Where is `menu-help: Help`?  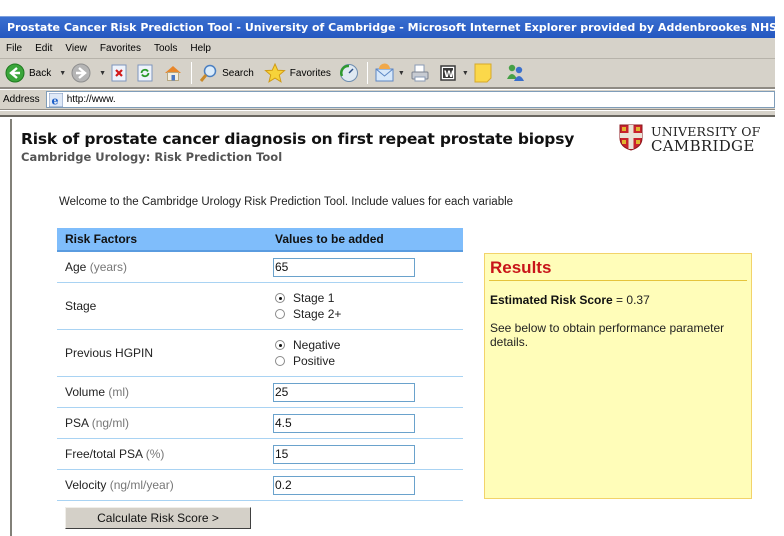
menu-help: Help is located at coordinates (201, 48).